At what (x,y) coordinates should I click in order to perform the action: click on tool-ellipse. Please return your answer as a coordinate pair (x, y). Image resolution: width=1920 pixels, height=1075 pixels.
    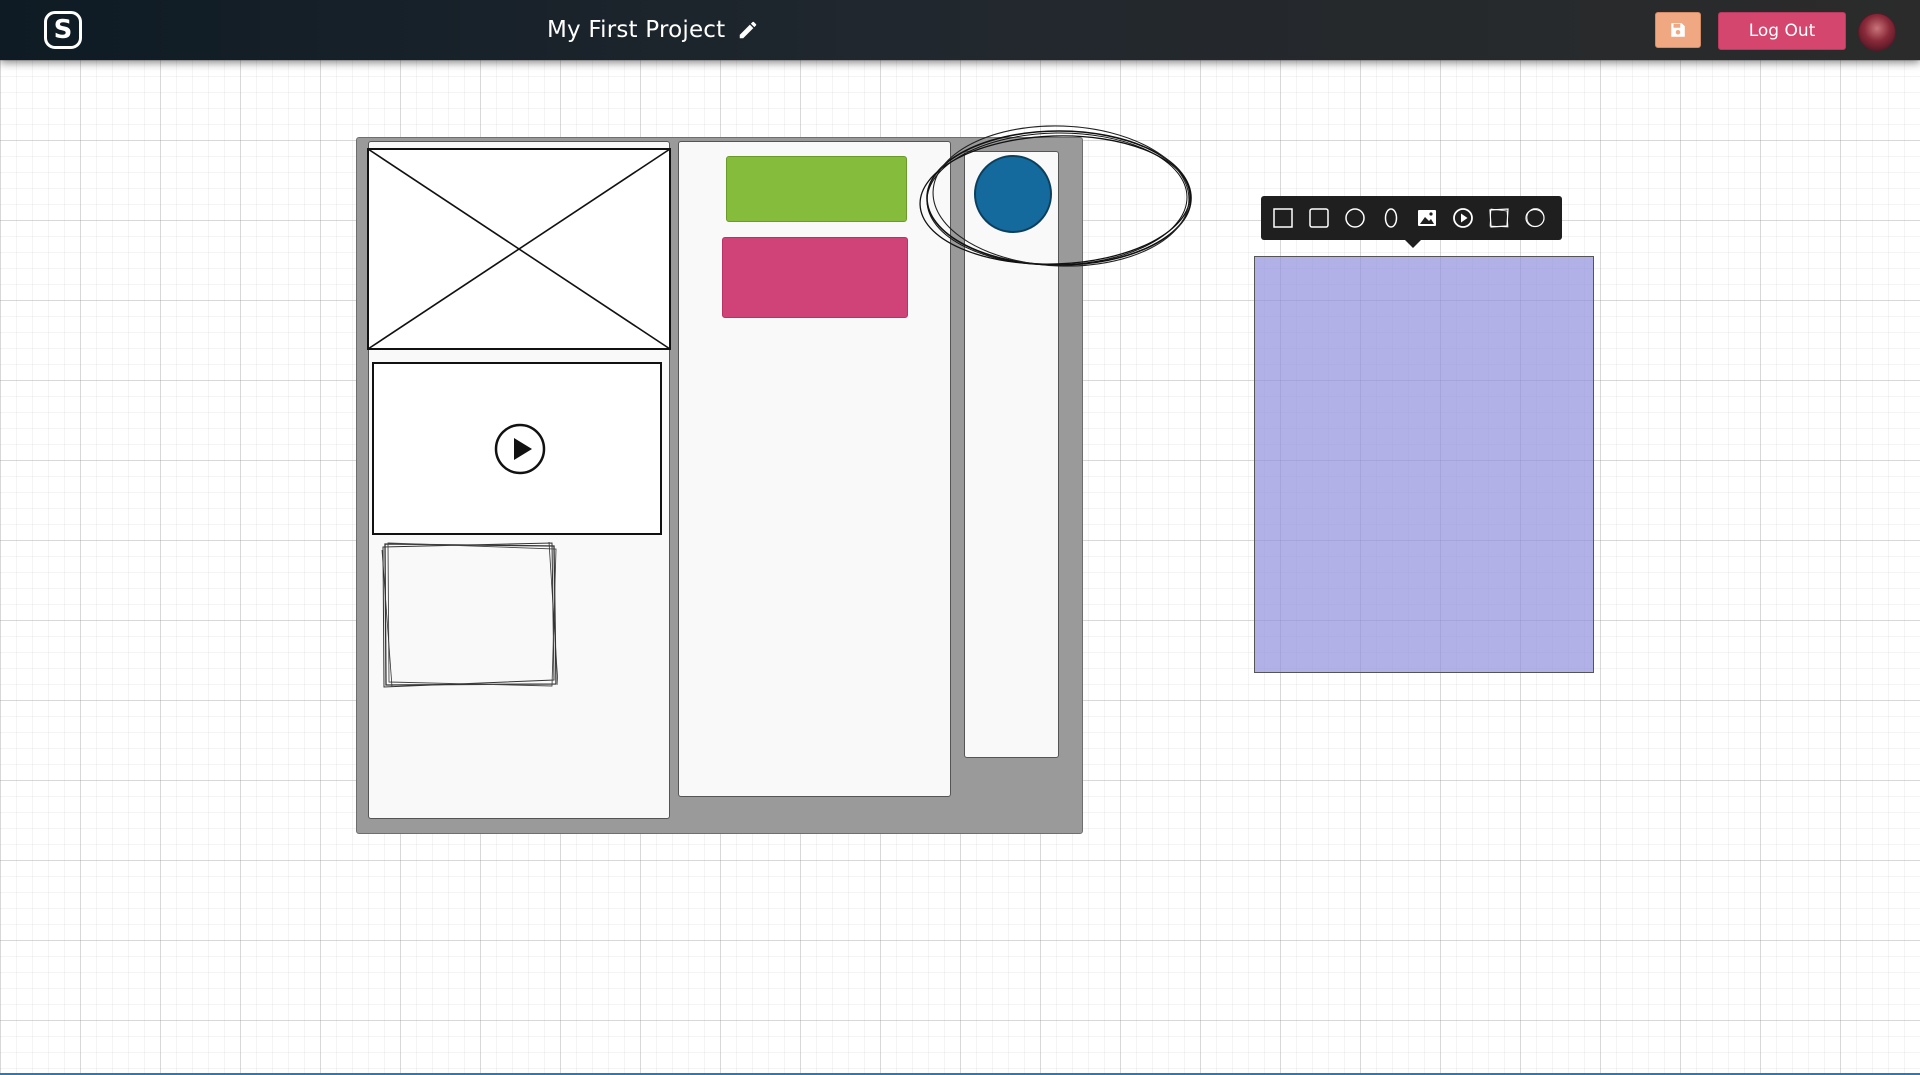
    Looking at the image, I should click on (1391, 218).